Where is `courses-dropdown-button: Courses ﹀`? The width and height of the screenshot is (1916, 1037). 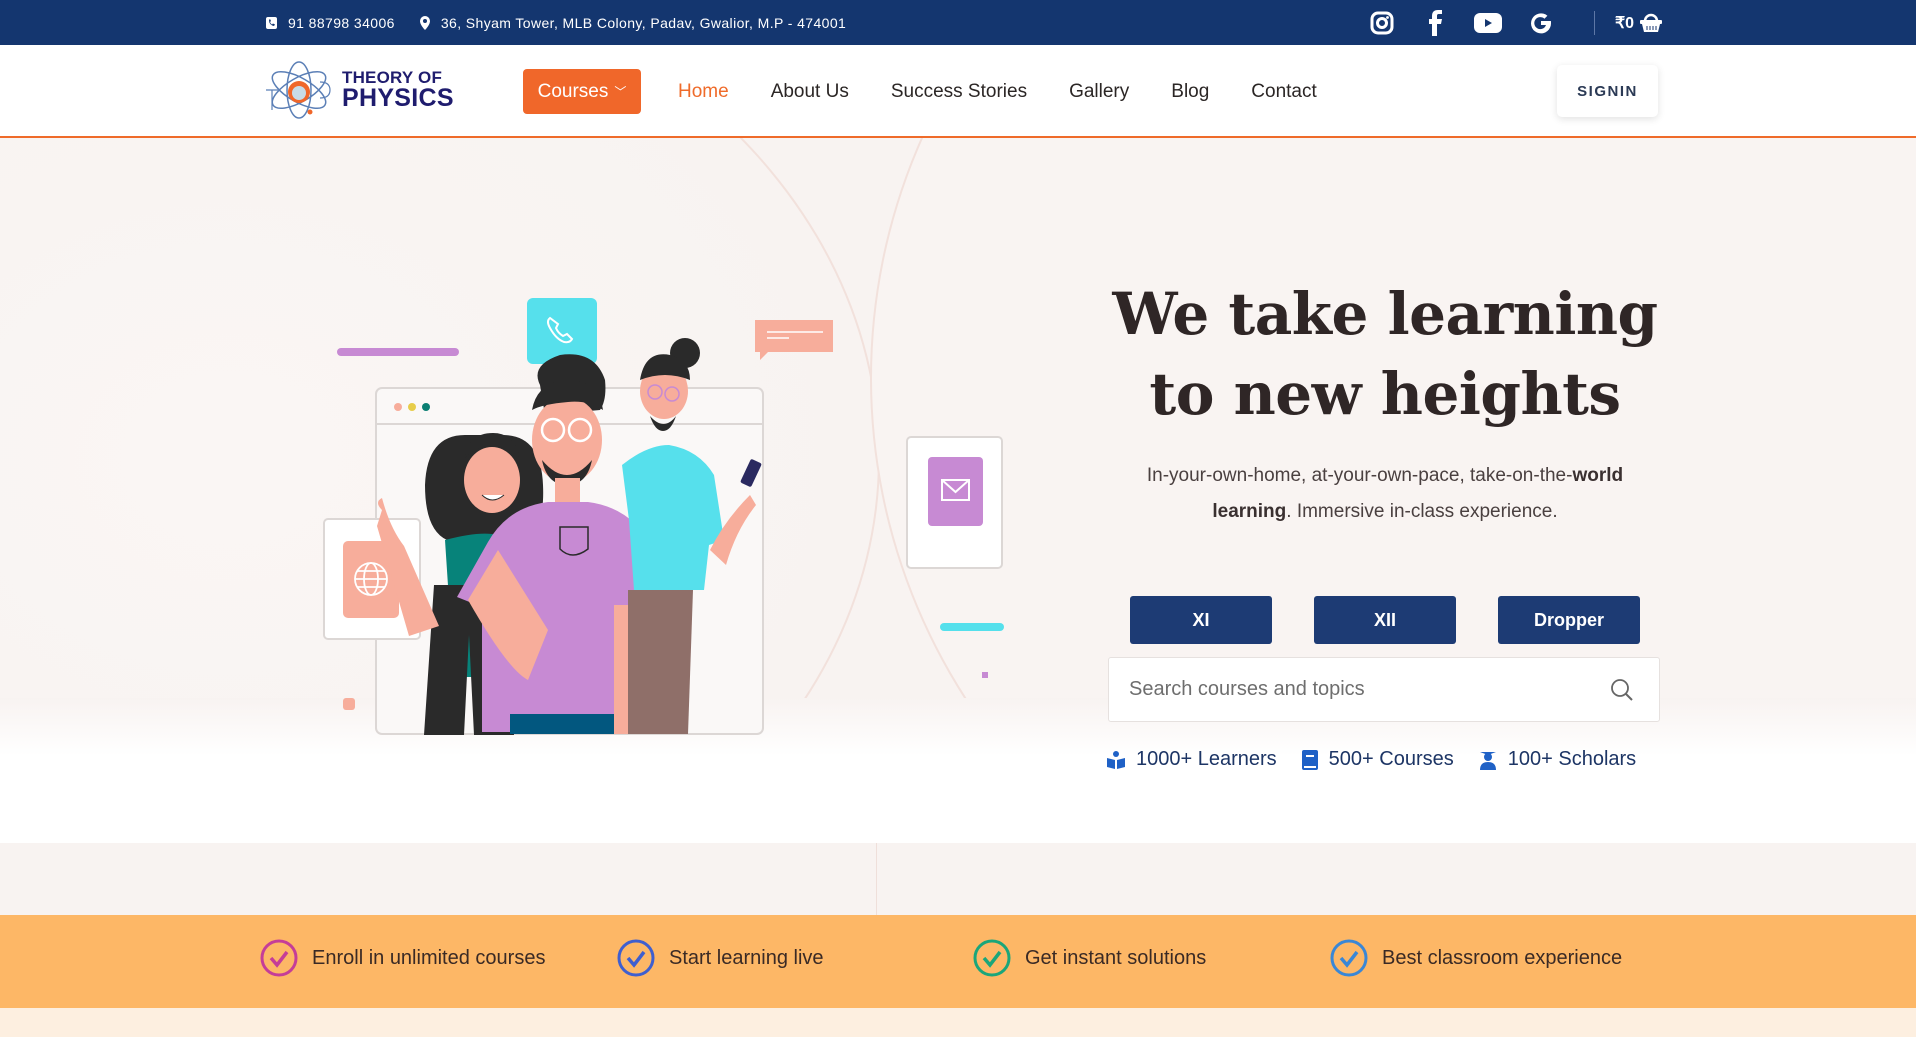 courses-dropdown-button: Courses ﹀ is located at coordinates (582, 91).